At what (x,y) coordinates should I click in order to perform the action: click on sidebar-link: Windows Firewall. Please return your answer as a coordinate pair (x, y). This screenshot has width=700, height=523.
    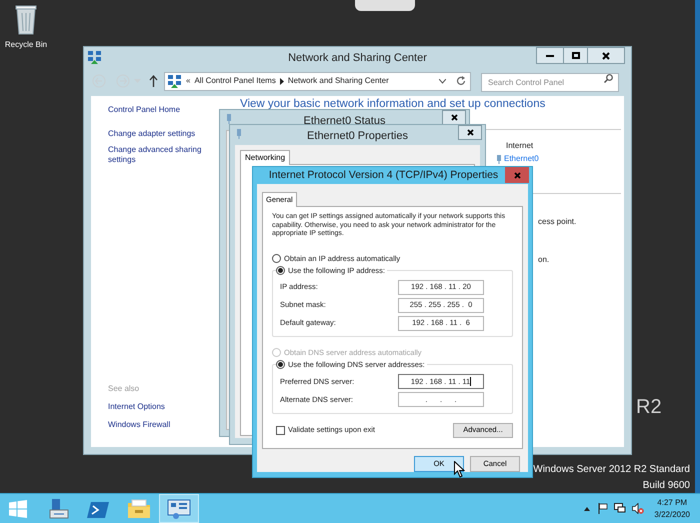
    Looking at the image, I should click on (139, 425).